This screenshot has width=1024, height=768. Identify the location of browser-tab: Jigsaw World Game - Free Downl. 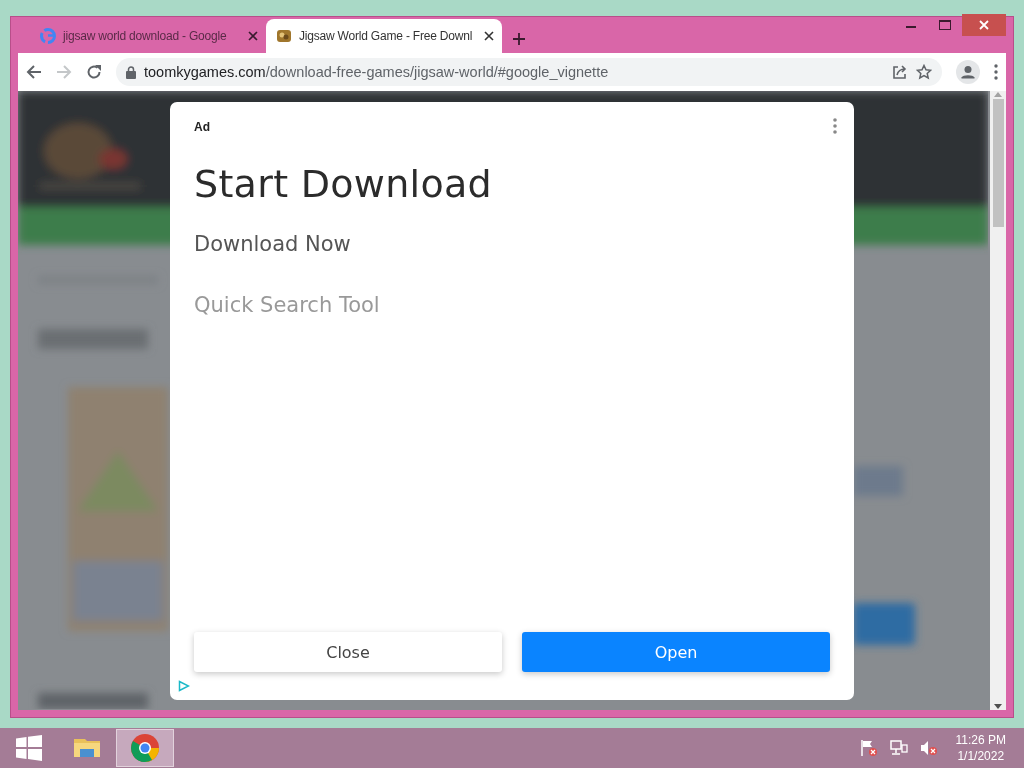
(384, 36).